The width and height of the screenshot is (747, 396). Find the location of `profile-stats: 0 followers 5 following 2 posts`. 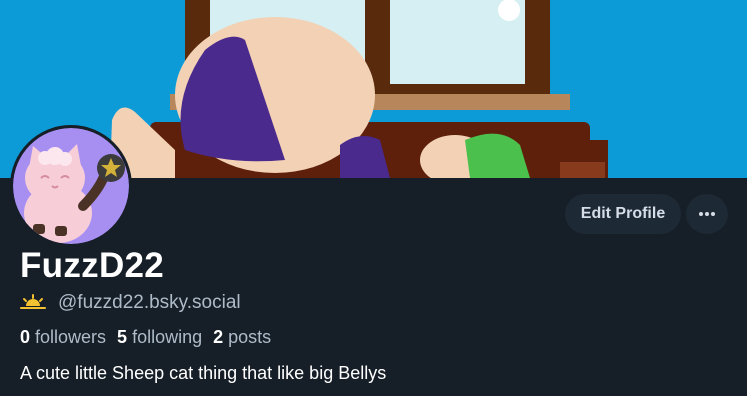

profile-stats: 0 followers 5 following 2 posts is located at coordinates (151, 337).